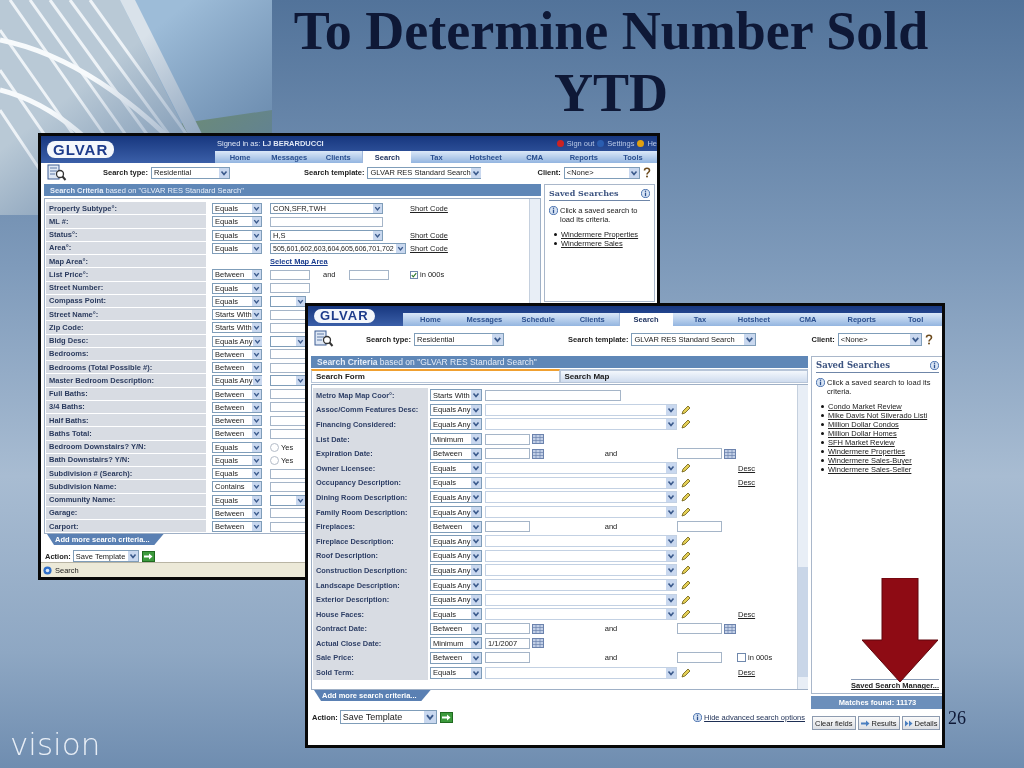  I want to click on form-tab: Search Map, so click(683, 376).